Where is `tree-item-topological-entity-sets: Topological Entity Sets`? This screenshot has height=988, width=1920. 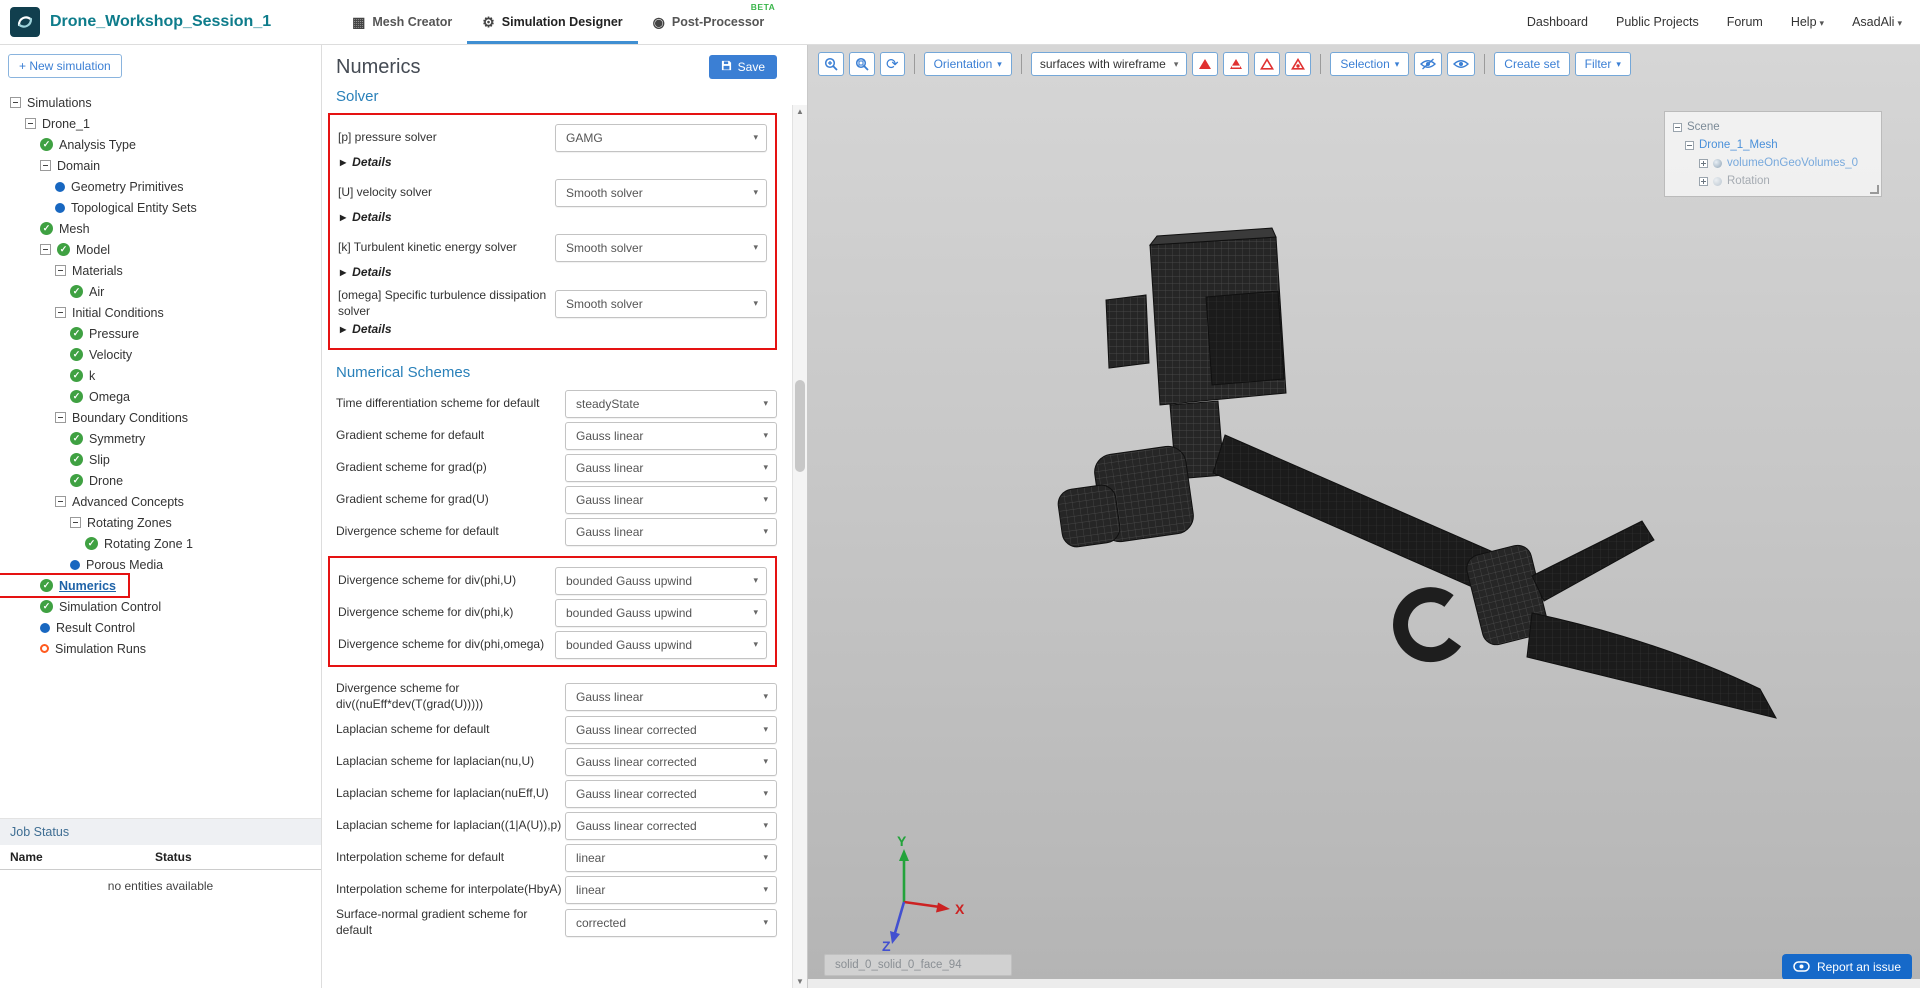 tree-item-topological-entity-sets: Topological Entity Sets is located at coordinates (104, 207).